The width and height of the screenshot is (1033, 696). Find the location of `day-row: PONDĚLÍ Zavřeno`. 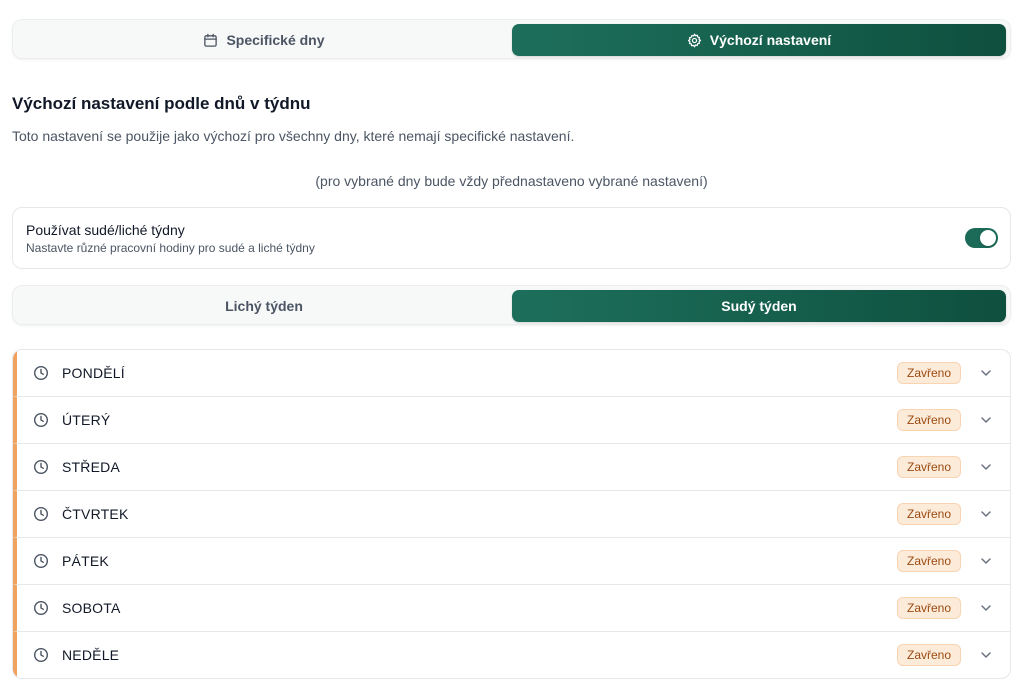

day-row: PONDĚLÍ Zavřeno is located at coordinates (511, 373).